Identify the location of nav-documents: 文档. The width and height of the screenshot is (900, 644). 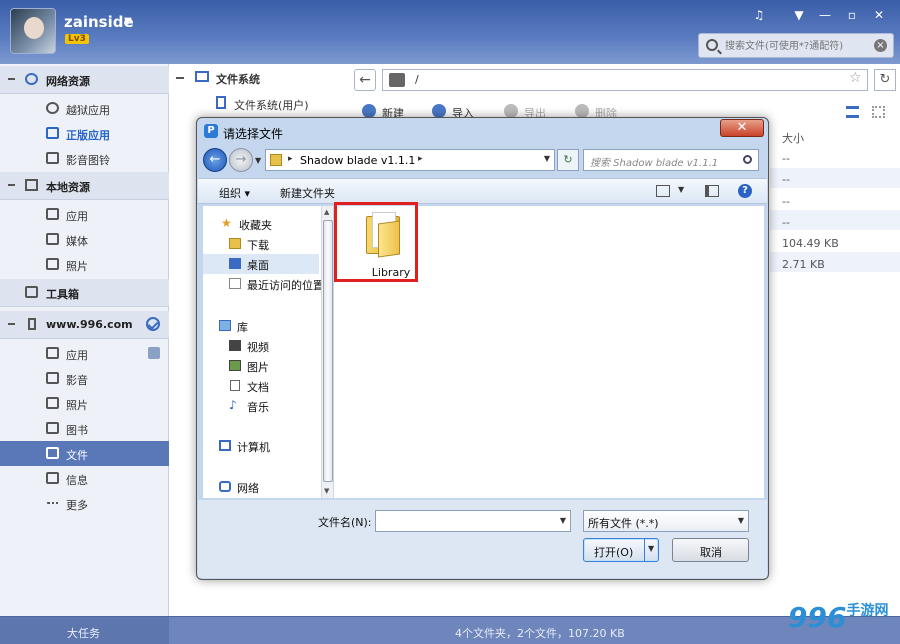
(261, 386).